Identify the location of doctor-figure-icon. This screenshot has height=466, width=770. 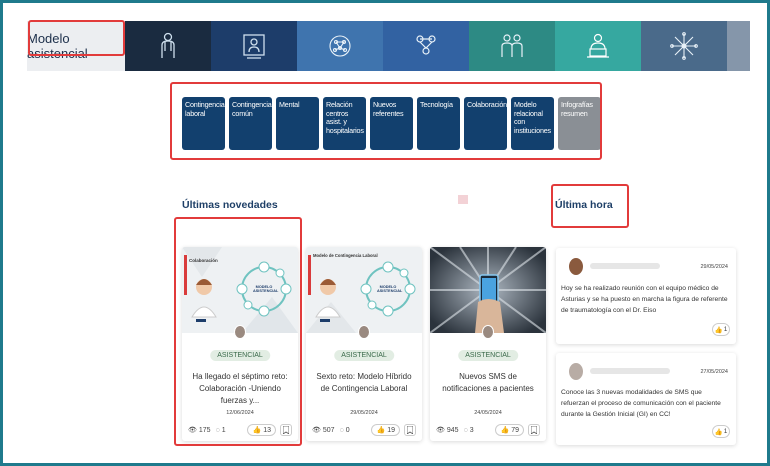
(168, 45).